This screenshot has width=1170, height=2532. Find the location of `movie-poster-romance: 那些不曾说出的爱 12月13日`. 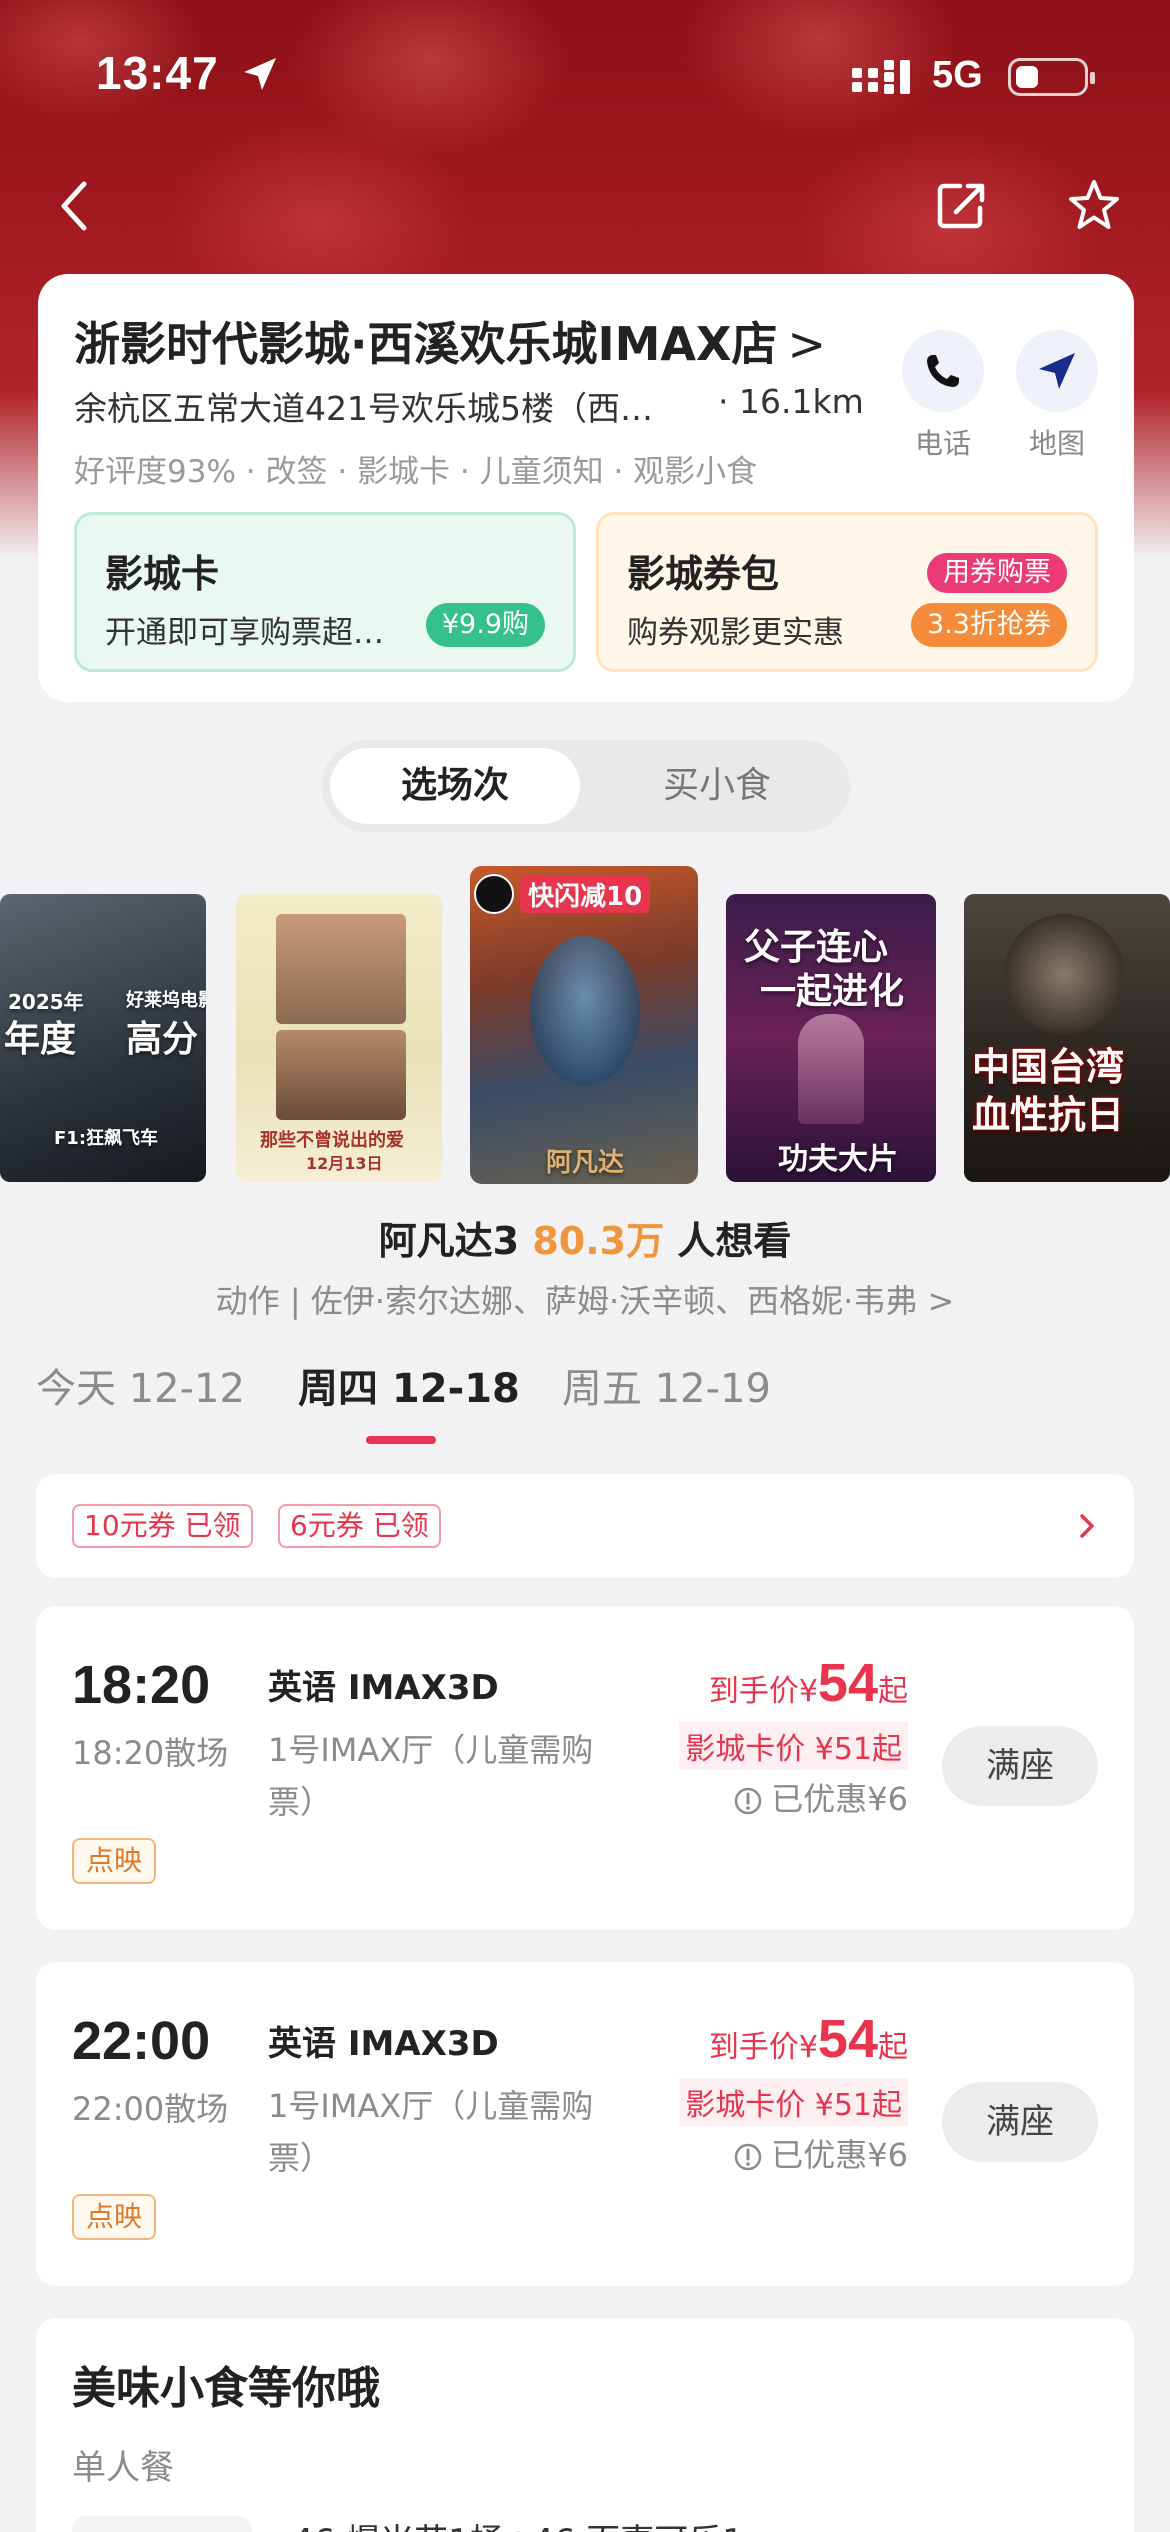

movie-poster-romance: 那些不曾说出的爱 12月13日 is located at coordinates (339, 1038).